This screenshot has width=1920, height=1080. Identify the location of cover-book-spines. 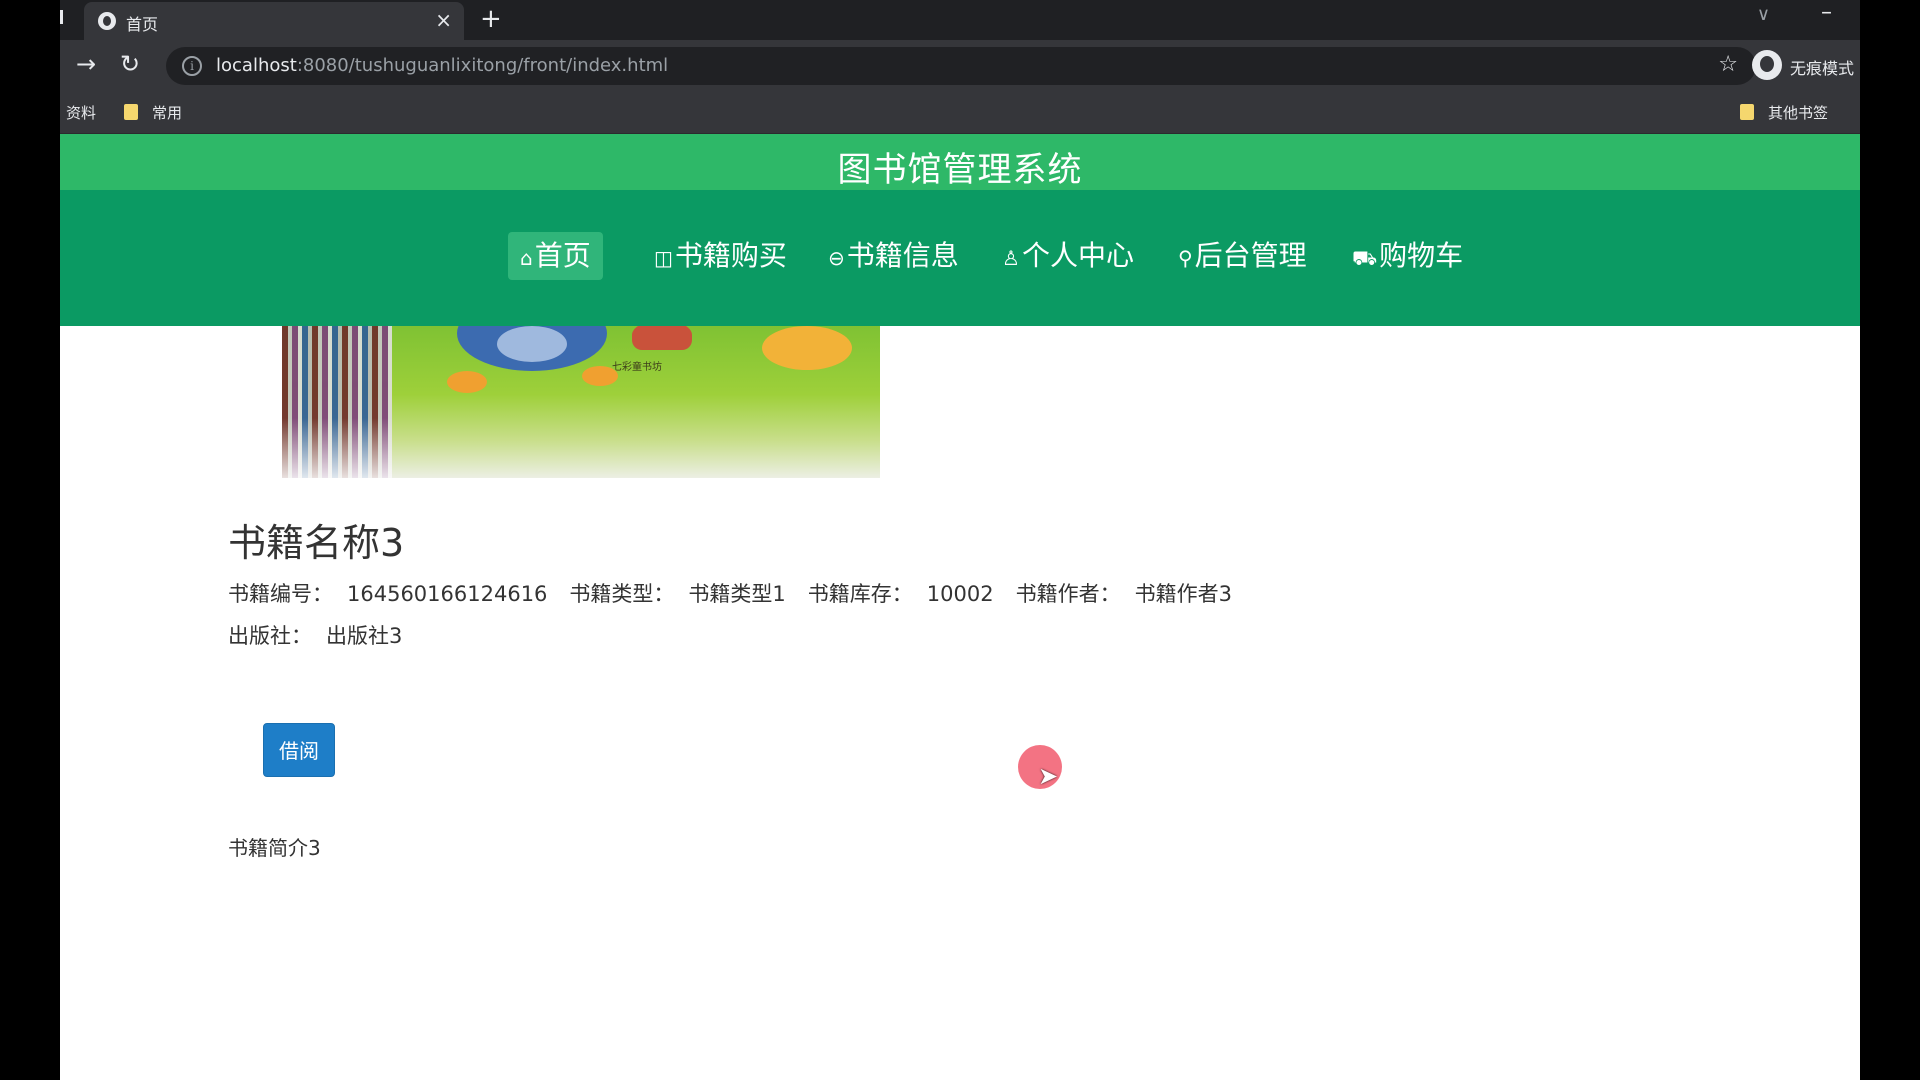
(337, 402).